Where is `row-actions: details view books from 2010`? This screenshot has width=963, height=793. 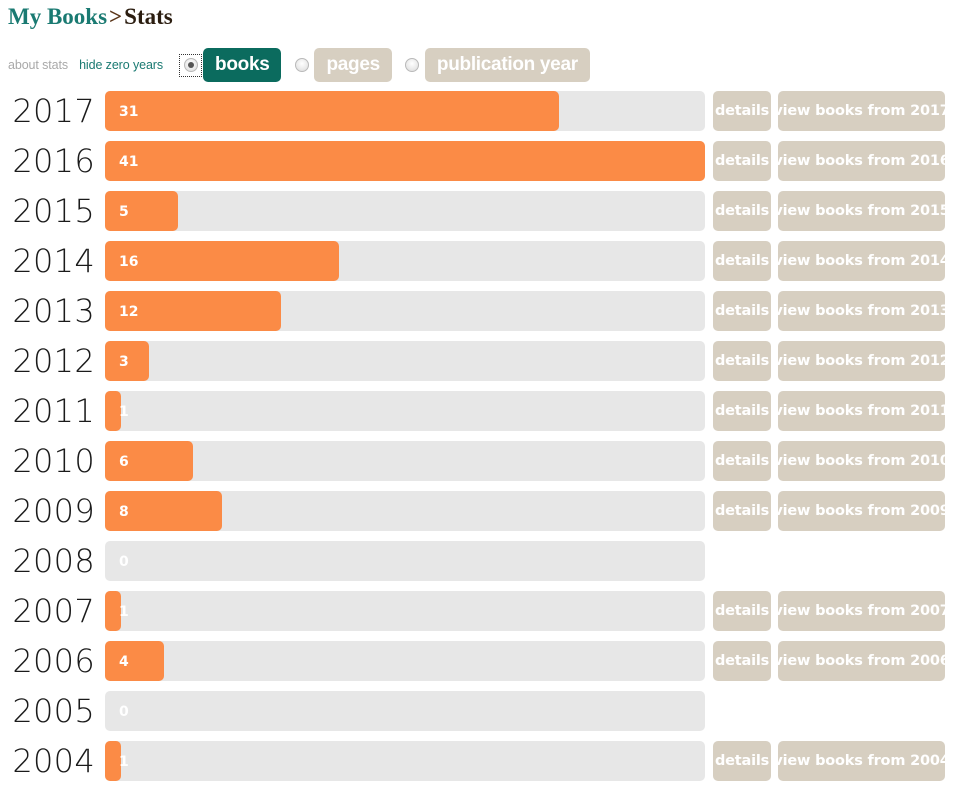
row-actions: details view books from 2010 is located at coordinates (831, 461).